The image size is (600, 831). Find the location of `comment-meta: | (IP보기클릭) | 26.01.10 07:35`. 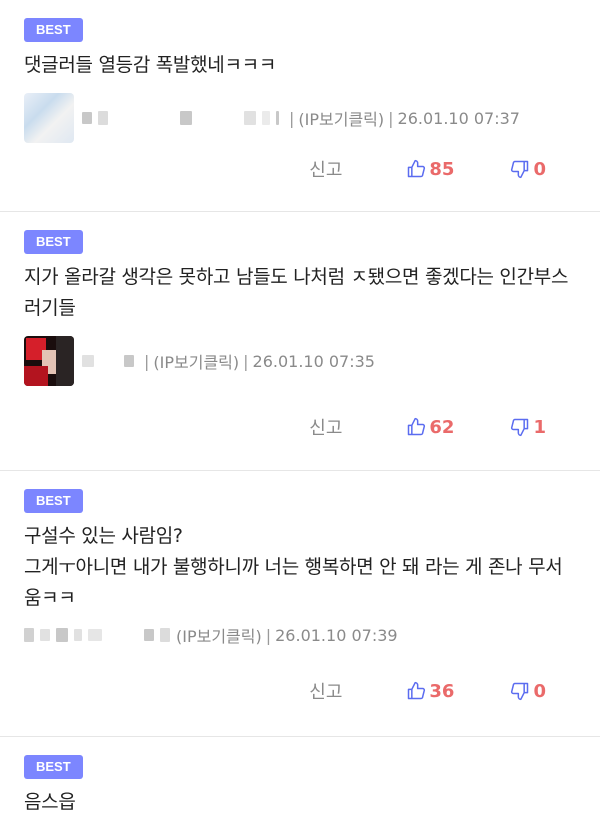

comment-meta: | (IP보기클릭) | 26.01.10 07:35 is located at coordinates (300, 361).